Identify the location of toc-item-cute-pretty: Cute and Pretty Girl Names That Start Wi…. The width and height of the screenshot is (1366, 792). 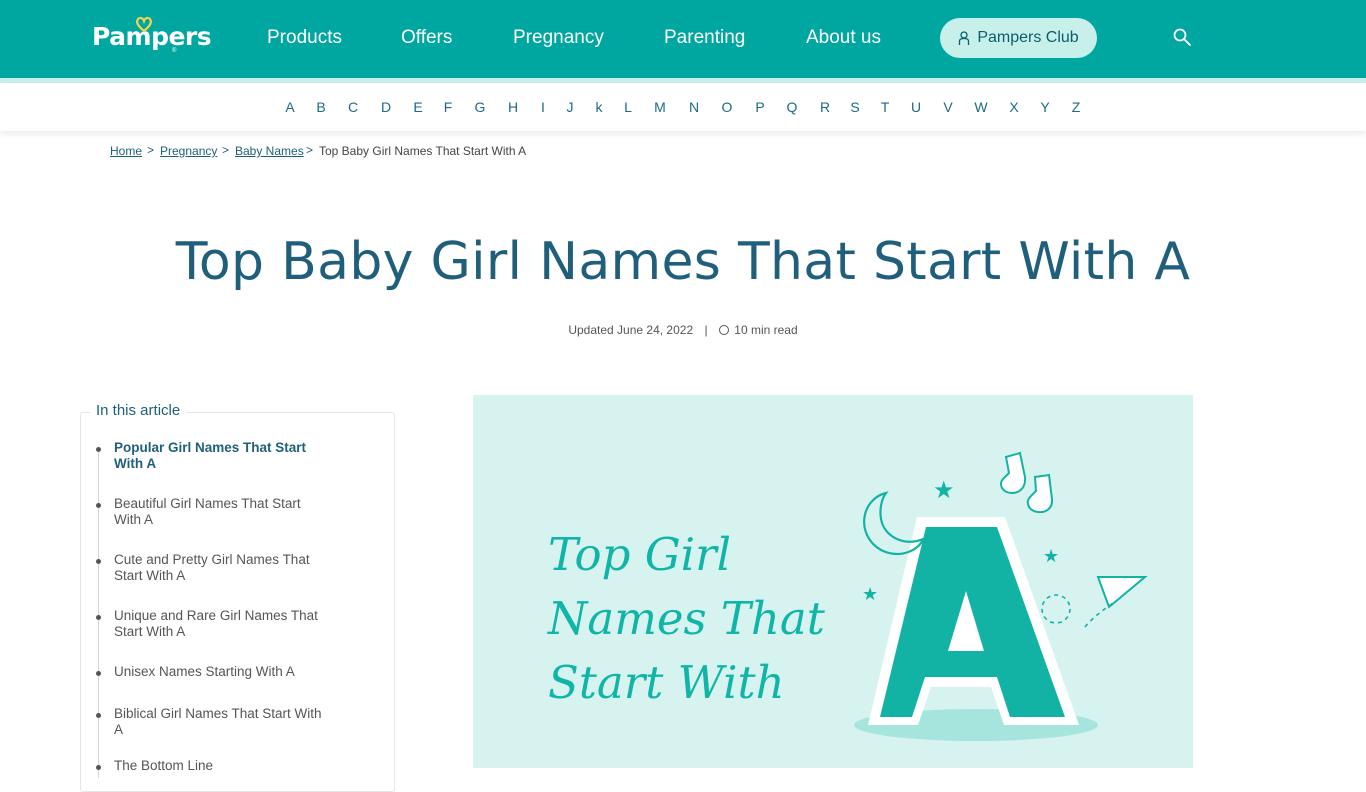
(221, 568).